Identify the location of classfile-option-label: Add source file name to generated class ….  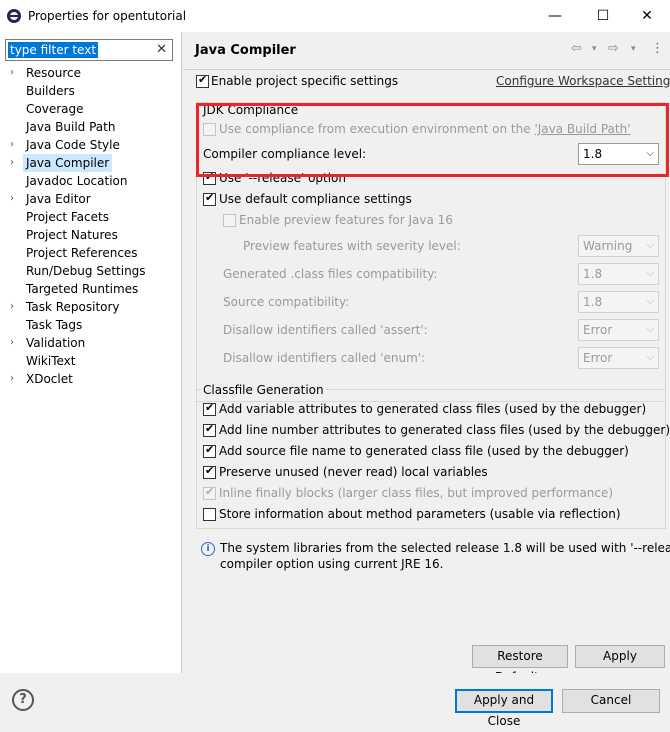
(424, 451).